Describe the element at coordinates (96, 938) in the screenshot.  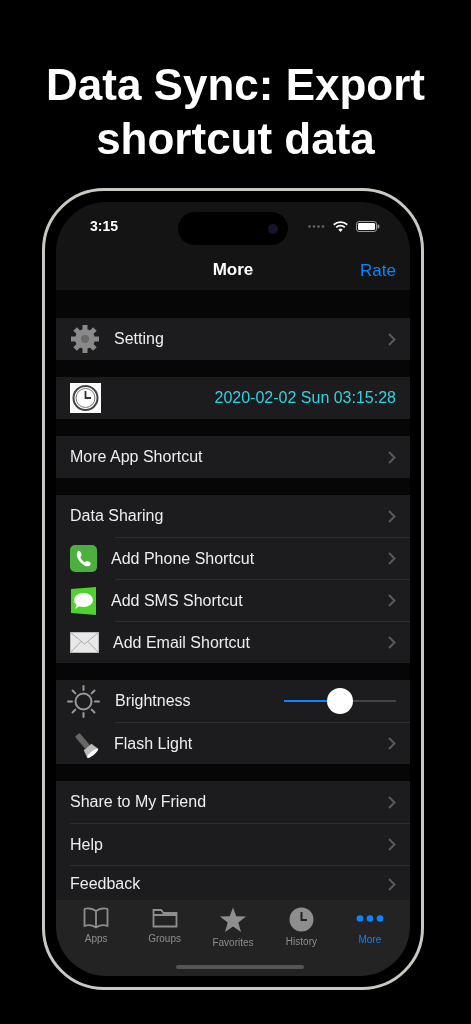
I see `tab-button: Apps` at that location.